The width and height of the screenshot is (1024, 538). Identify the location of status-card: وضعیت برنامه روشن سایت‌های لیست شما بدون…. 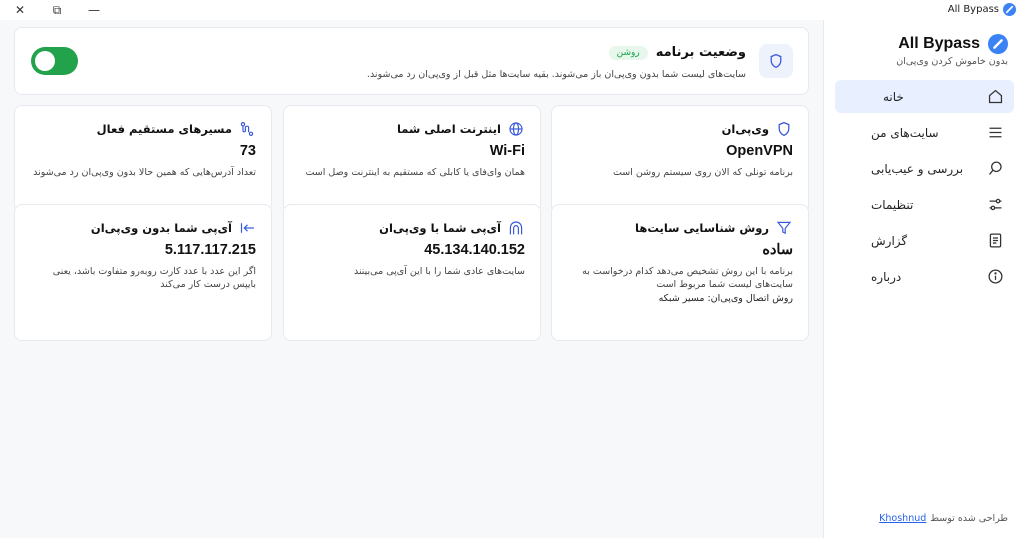
(411, 61).